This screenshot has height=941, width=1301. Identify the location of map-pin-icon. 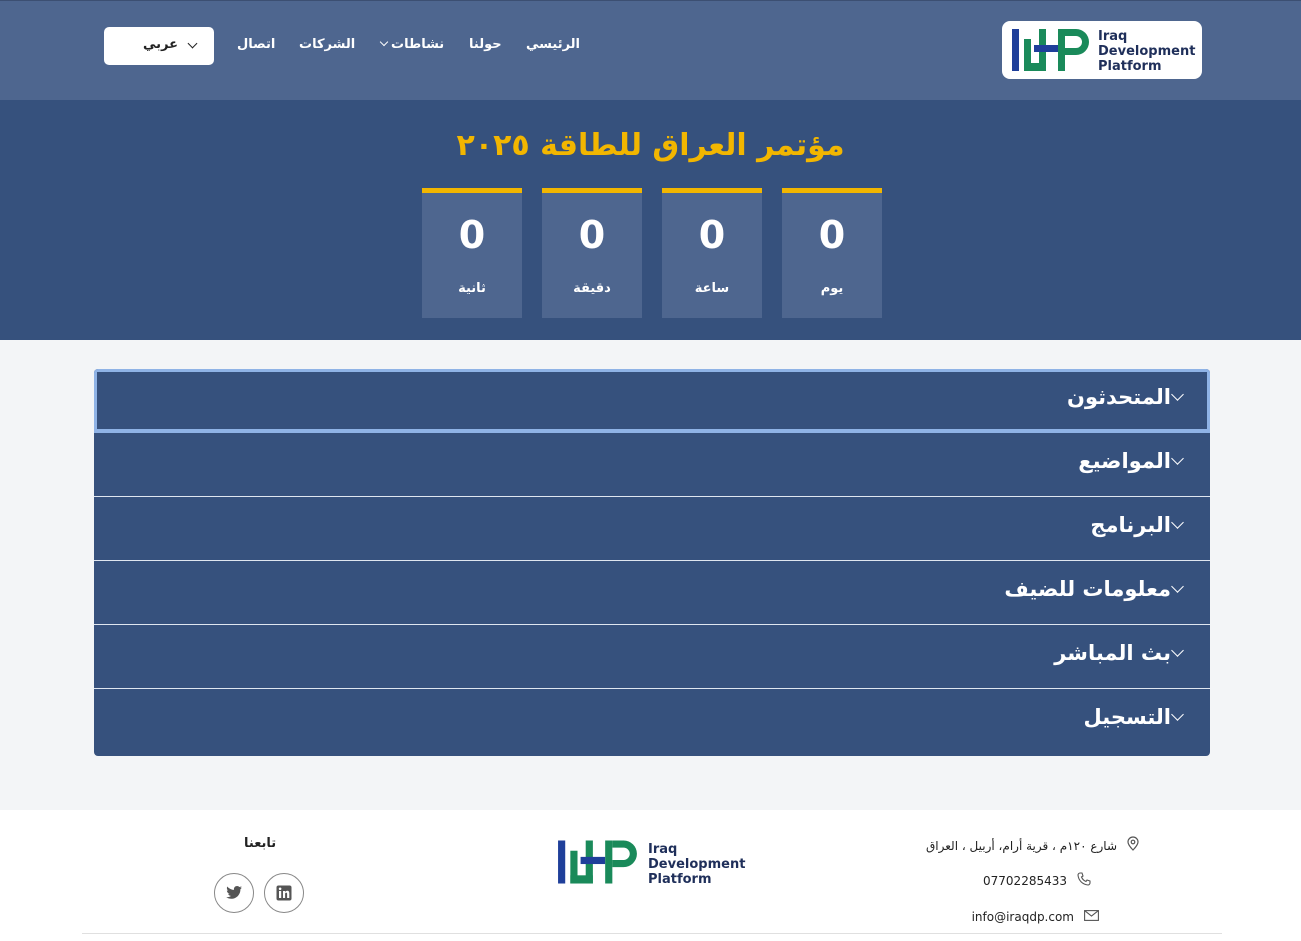
(1133, 845).